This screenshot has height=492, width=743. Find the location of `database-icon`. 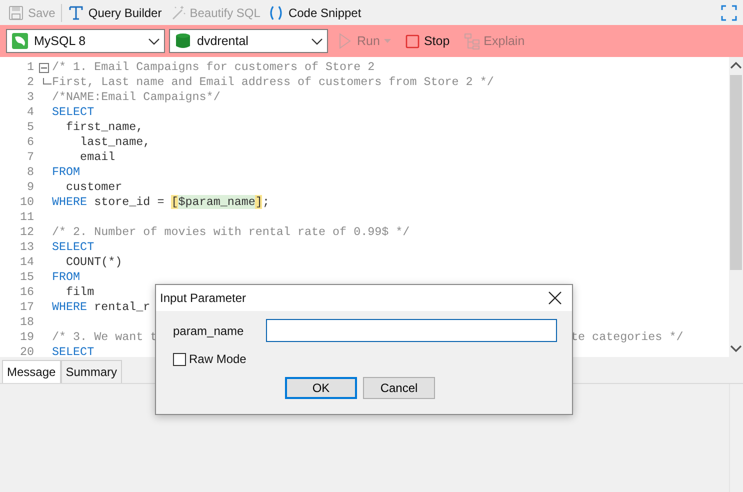

database-icon is located at coordinates (183, 41).